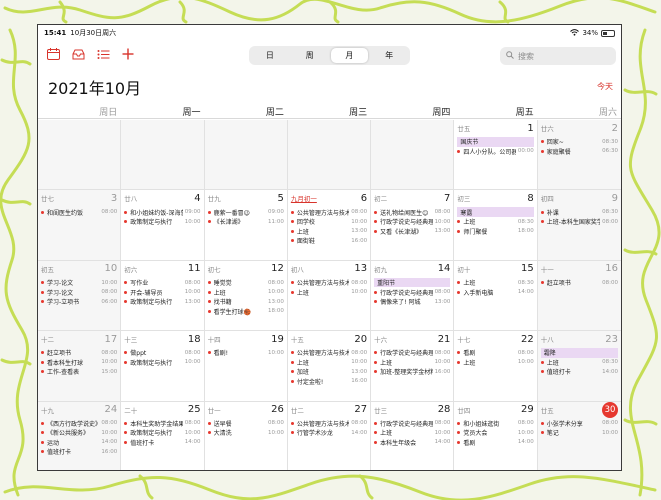  Describe the element at coordinates (412, 231) in the screenshot. I see `event-item: 又看《长津湖》 13:00` at that location.